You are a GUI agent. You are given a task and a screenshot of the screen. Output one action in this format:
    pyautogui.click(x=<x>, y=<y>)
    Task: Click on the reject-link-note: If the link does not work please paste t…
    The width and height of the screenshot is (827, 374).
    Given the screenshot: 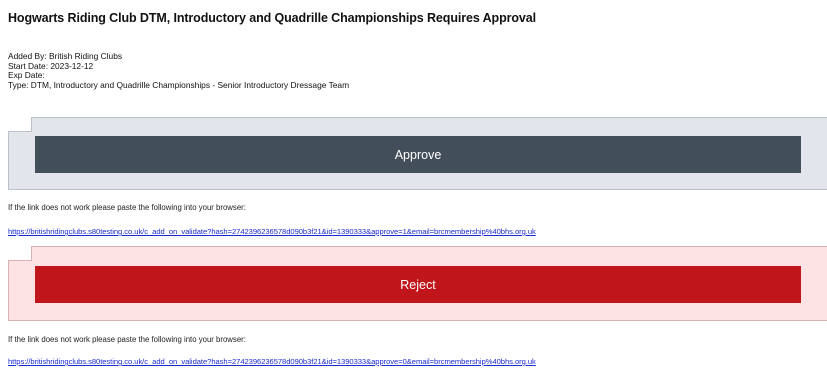 What is the action you would take?
    pyautogui.click(x=127, y=339)
    